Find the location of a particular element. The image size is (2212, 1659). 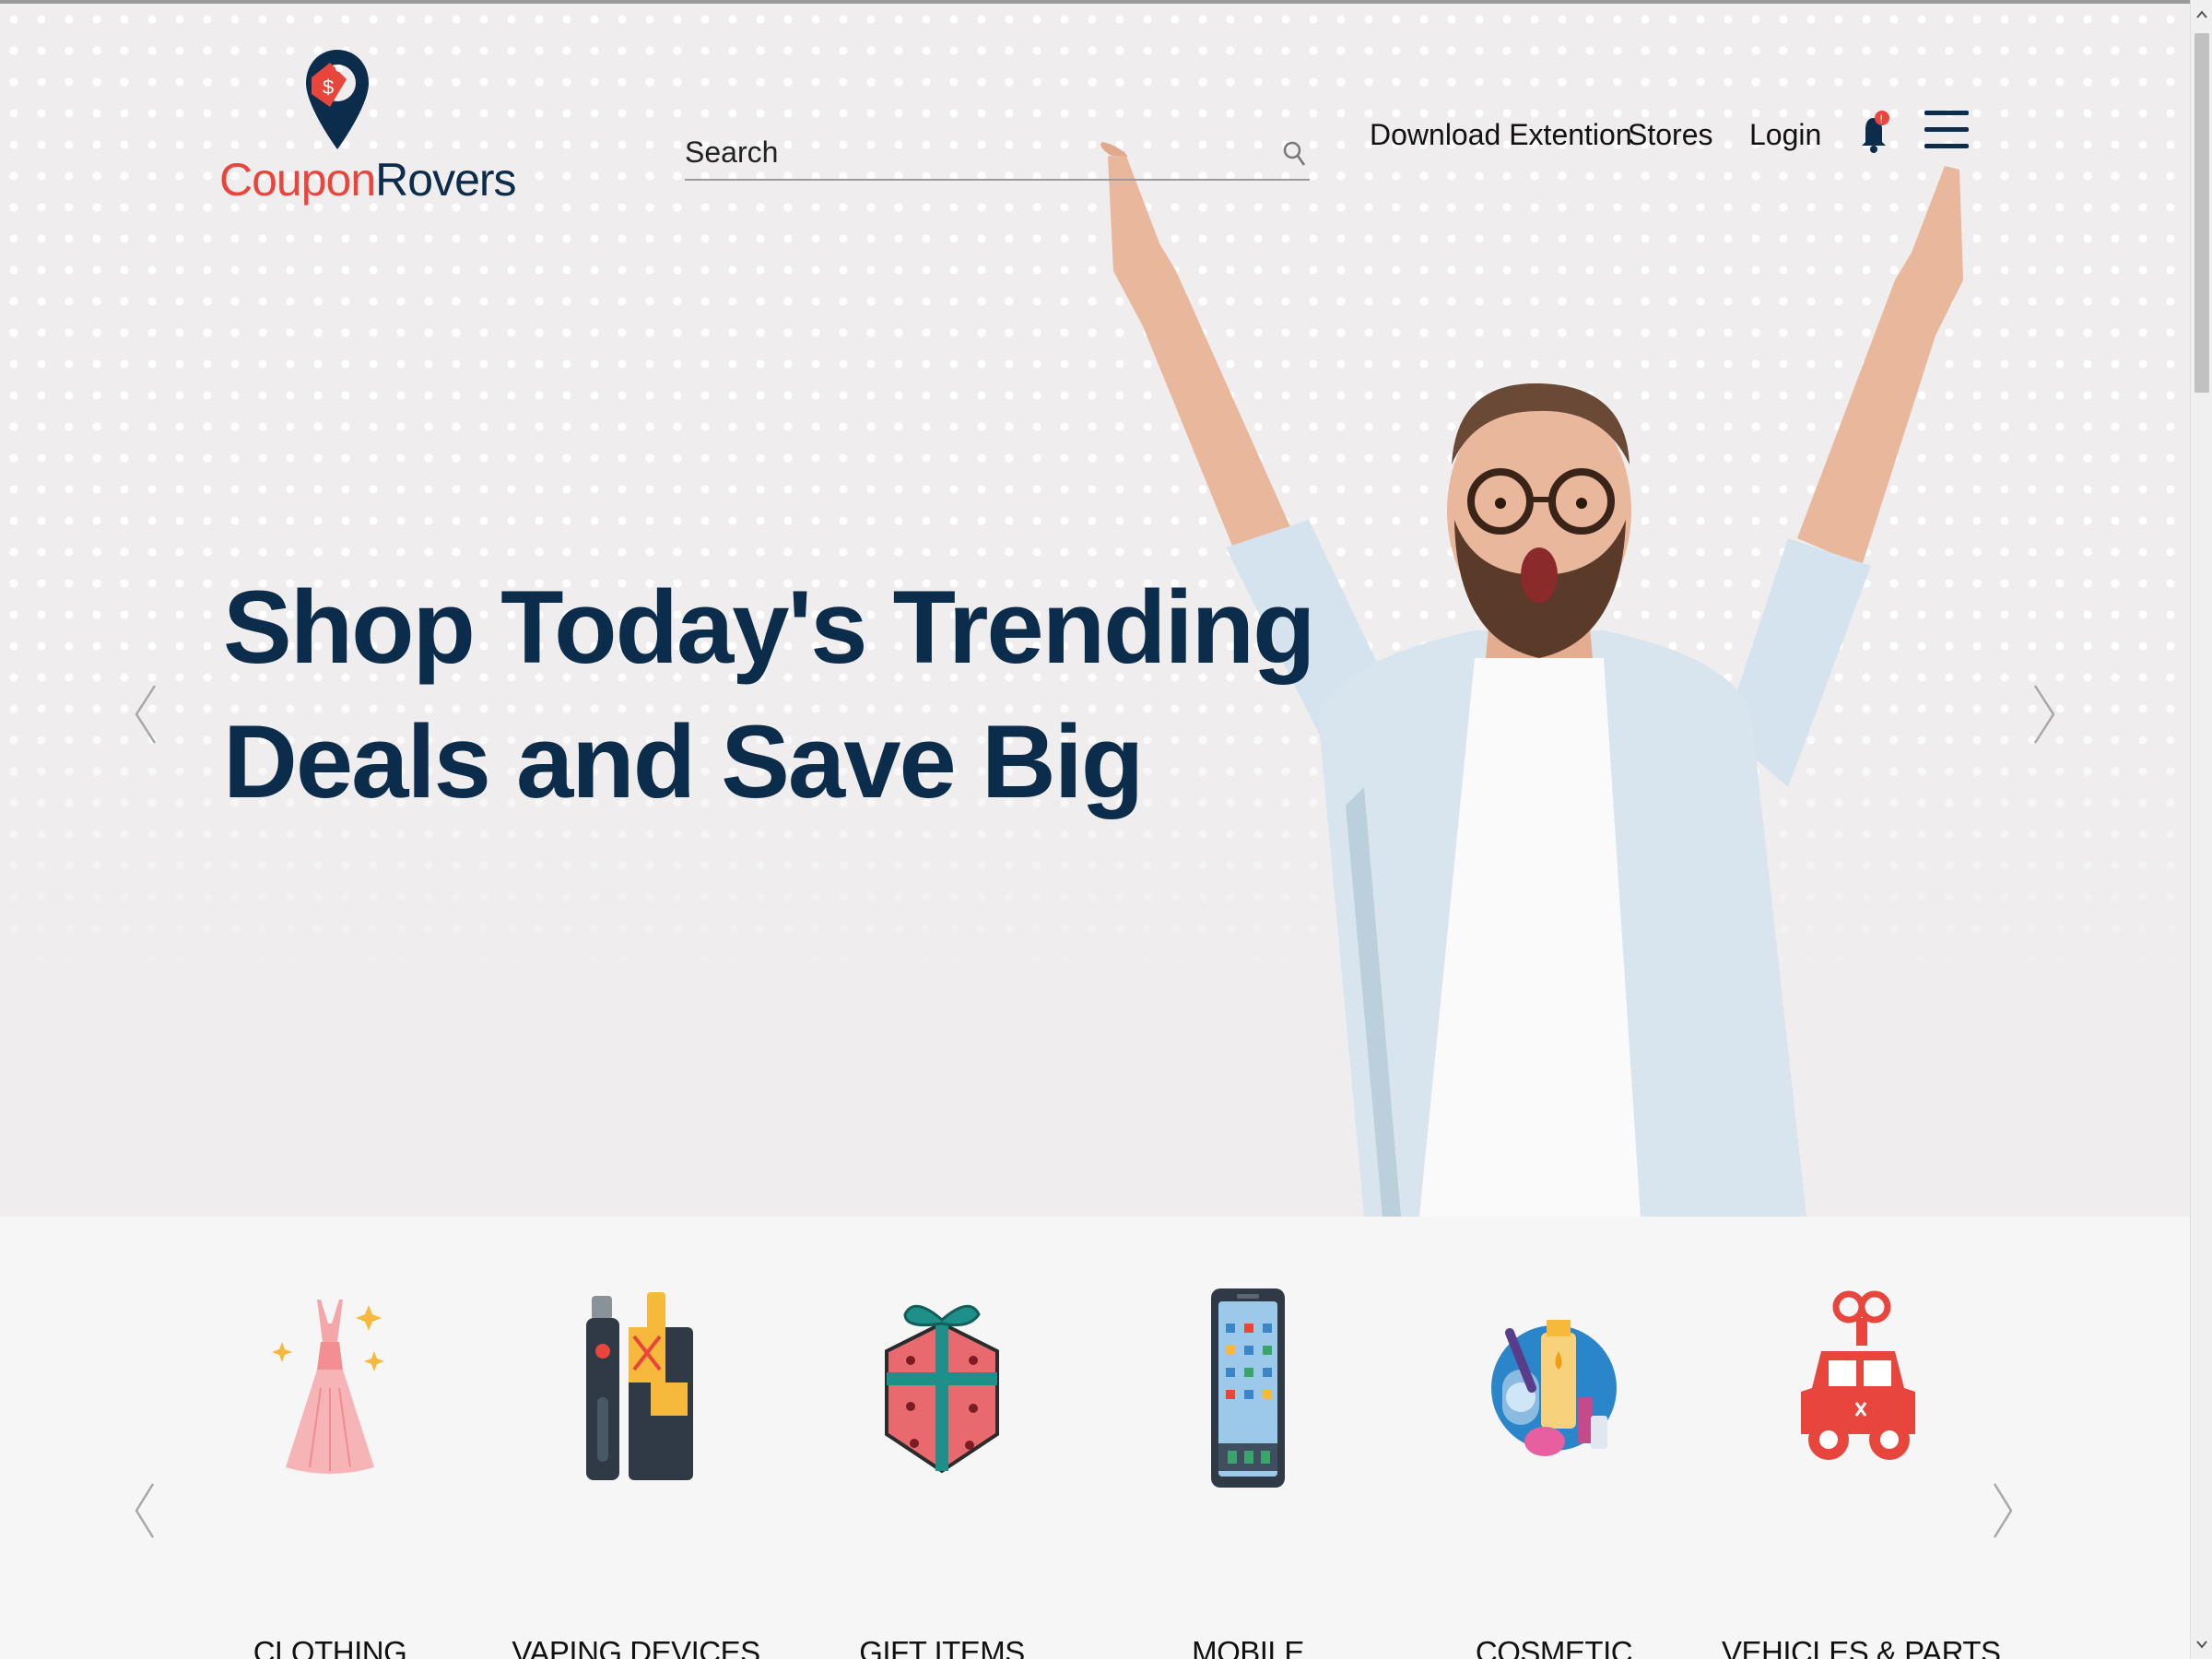

search-bar is located at coordinates (997, 152).